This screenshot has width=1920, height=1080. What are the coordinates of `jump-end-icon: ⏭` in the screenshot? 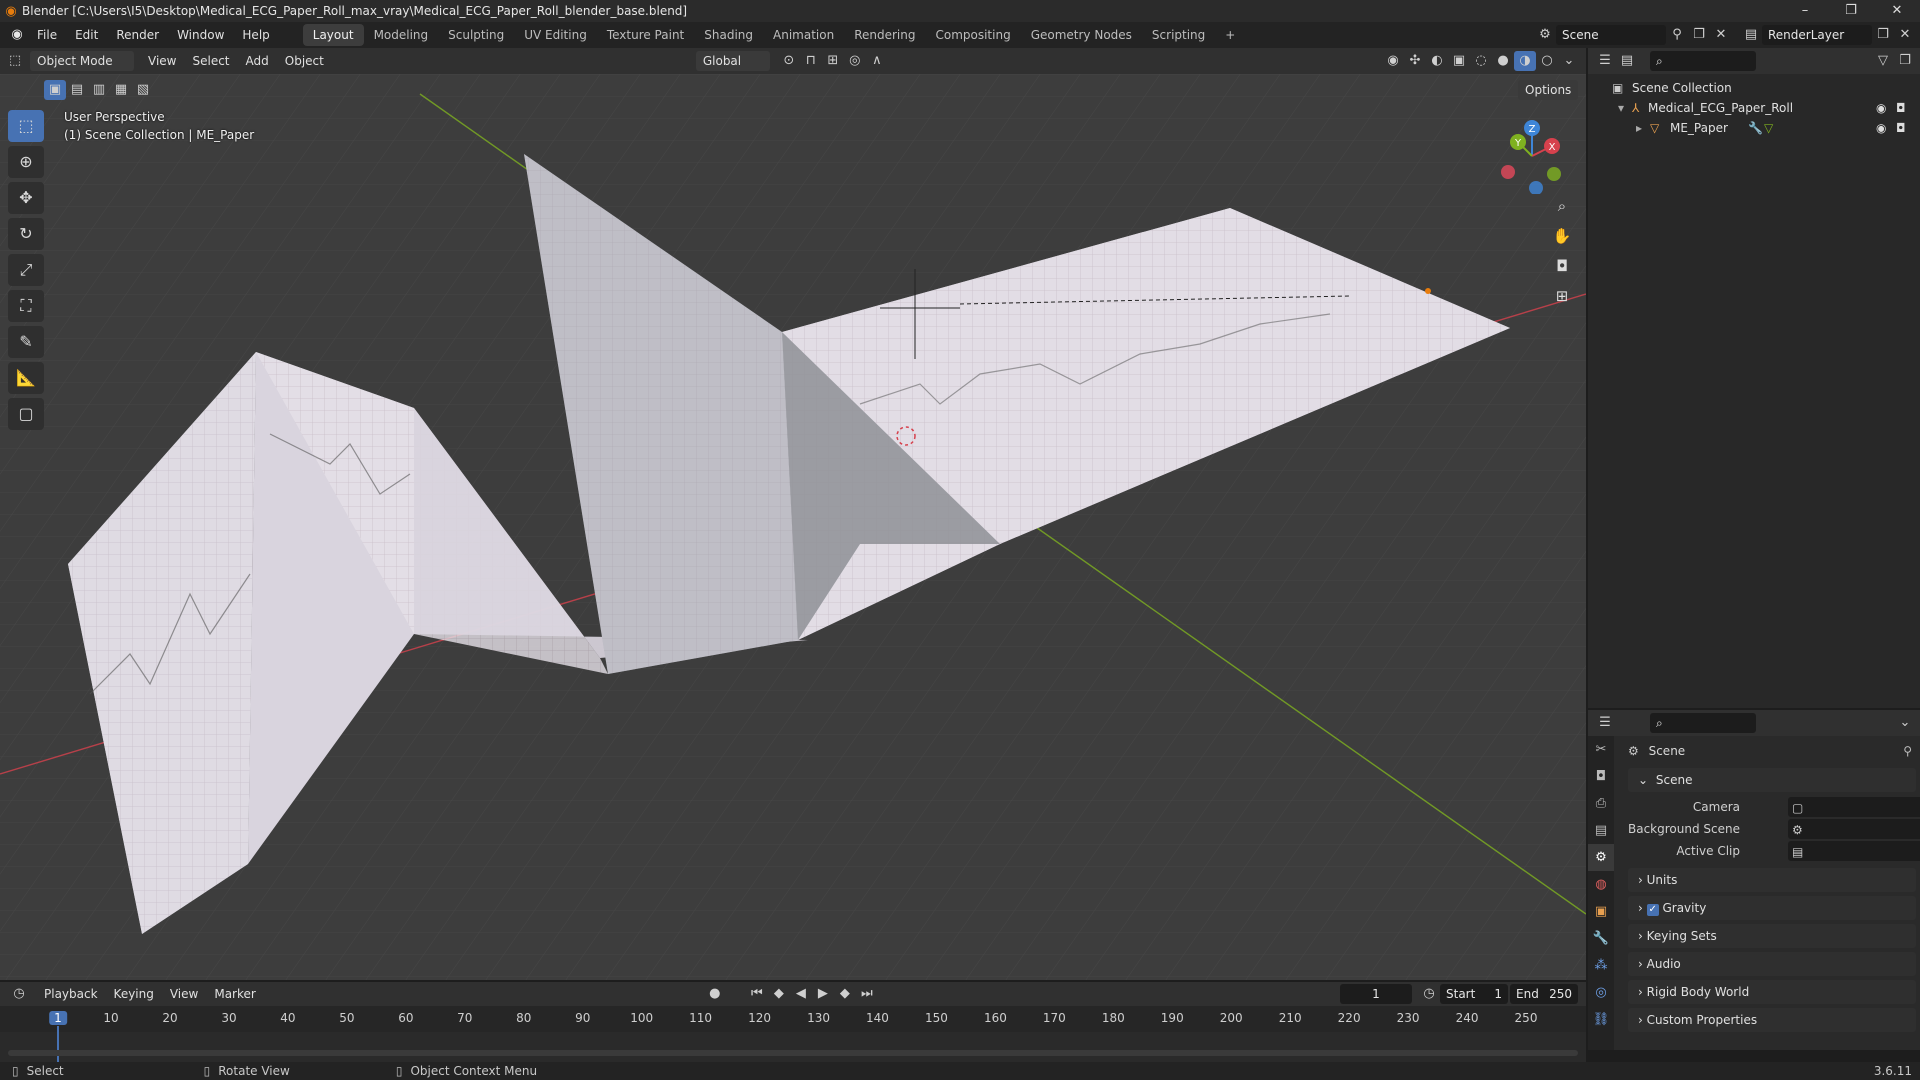 It's located at (867, 994).